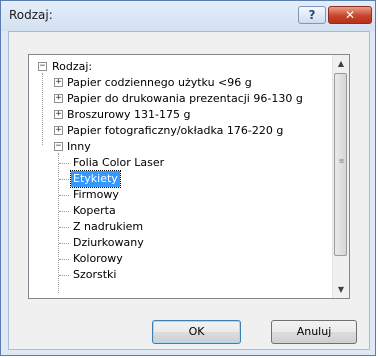  Describe the element at coordinates (188, 16) in the screenshot. I see `title-bar: Rodzaj: ? ✕` at that location.